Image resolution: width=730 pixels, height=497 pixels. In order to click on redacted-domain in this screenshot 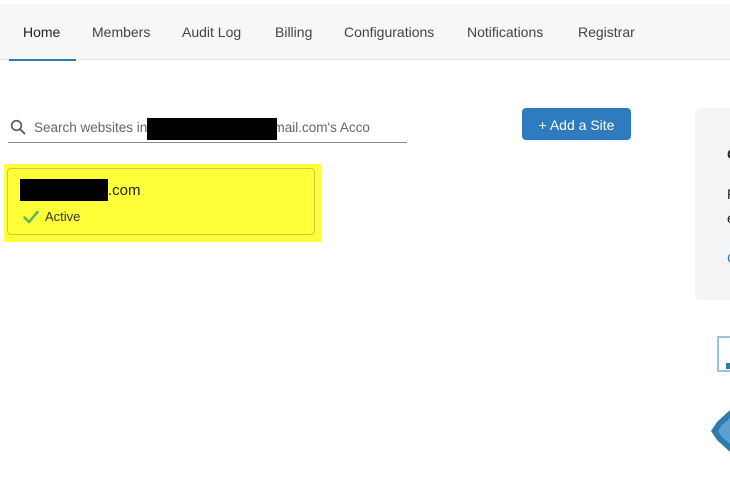, I will do `click(64, 190)`.